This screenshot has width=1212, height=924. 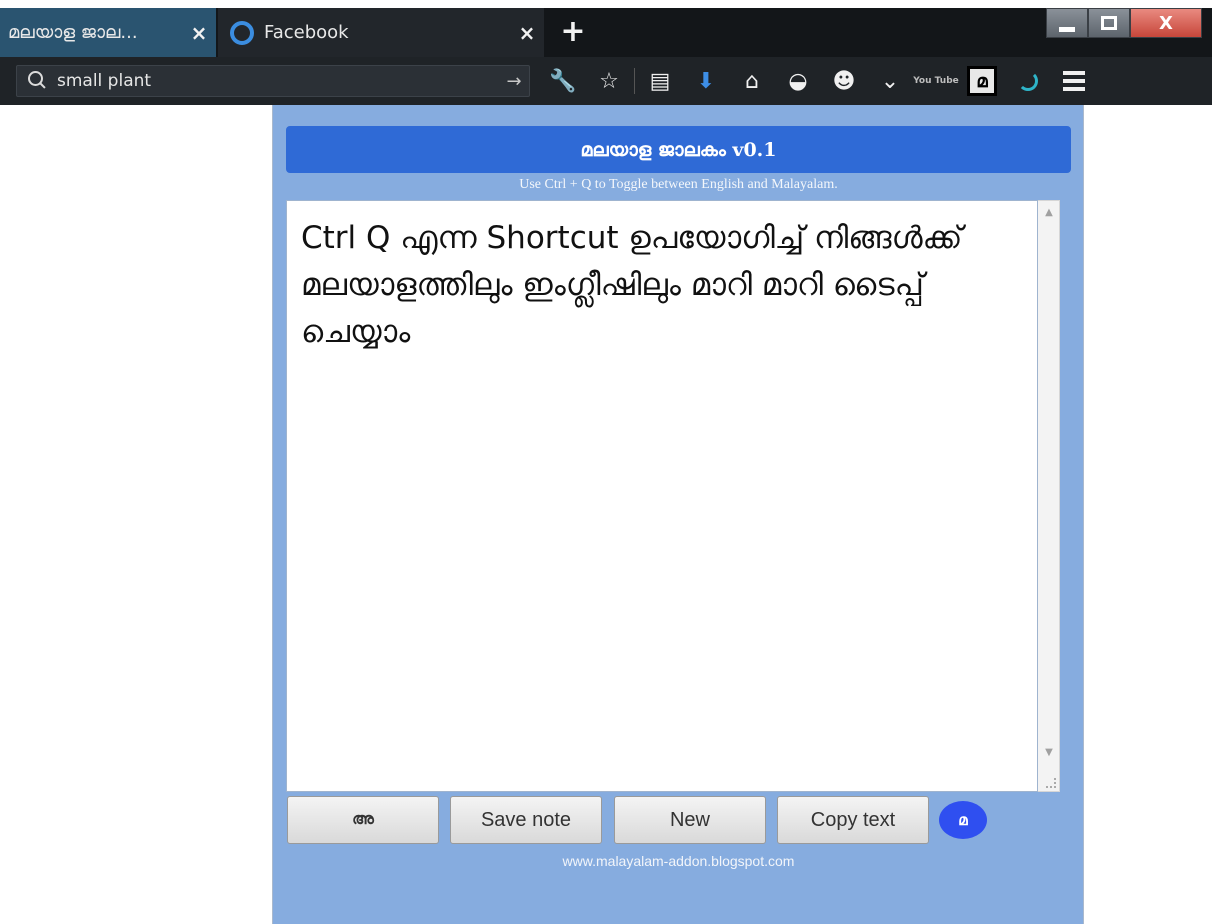 What do you see at coordinates (1049, 753) in the screenshot?
I see `scroll-down-icon: ▼` at bounding box center [1049, 753].